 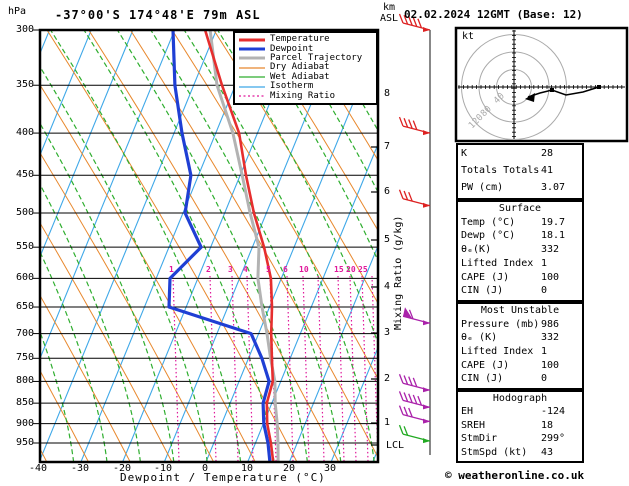 I want to click on pressure-tick-label: 300, so click(x=24, y=29).